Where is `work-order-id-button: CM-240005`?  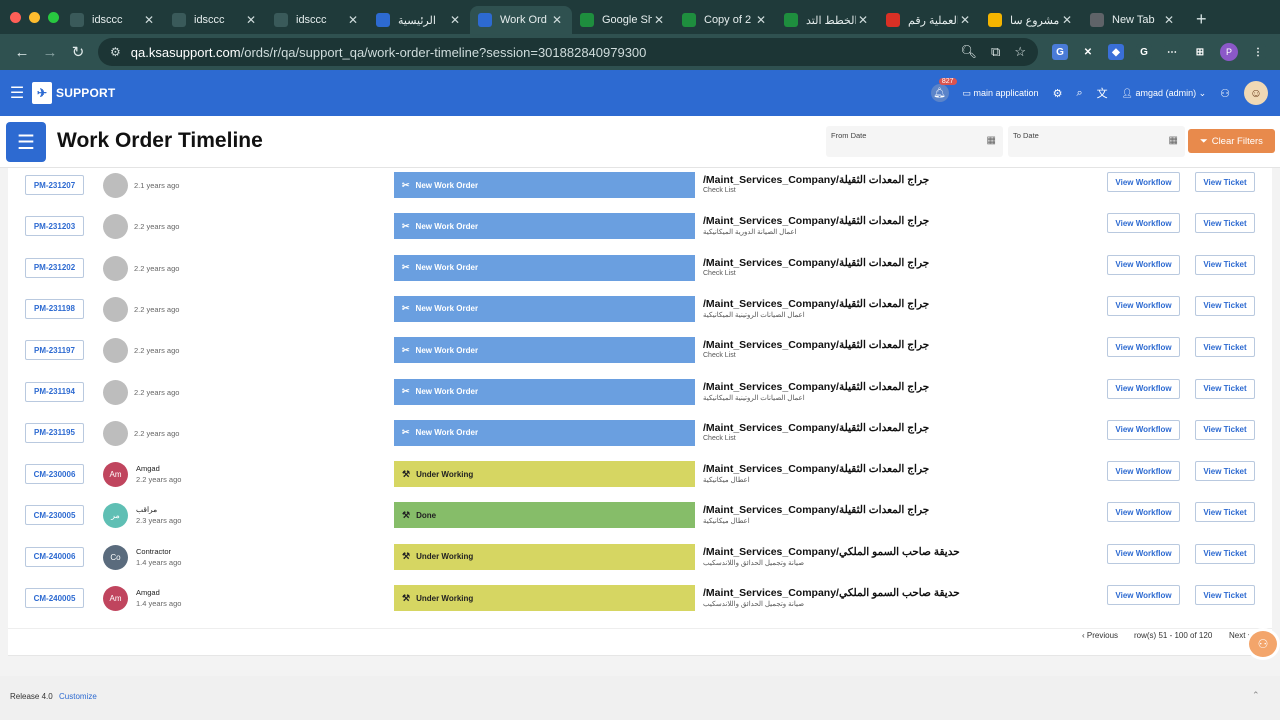
work-order-id-button: CM-240005 is located at coordinates (54, 598).